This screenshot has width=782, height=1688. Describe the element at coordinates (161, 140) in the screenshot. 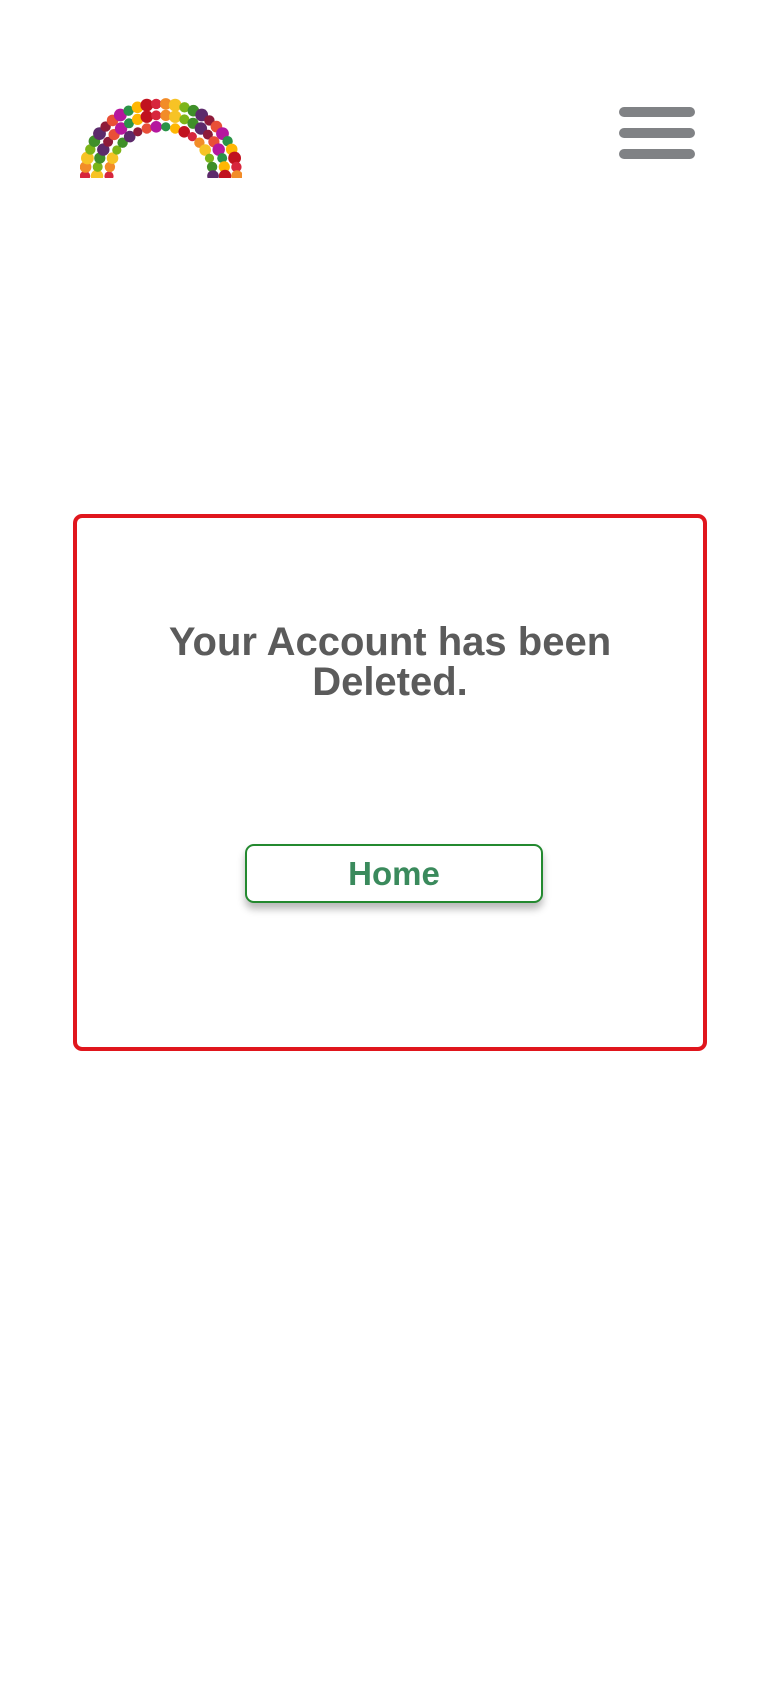

I see `fruit-rainbow-logo-image` at that location.